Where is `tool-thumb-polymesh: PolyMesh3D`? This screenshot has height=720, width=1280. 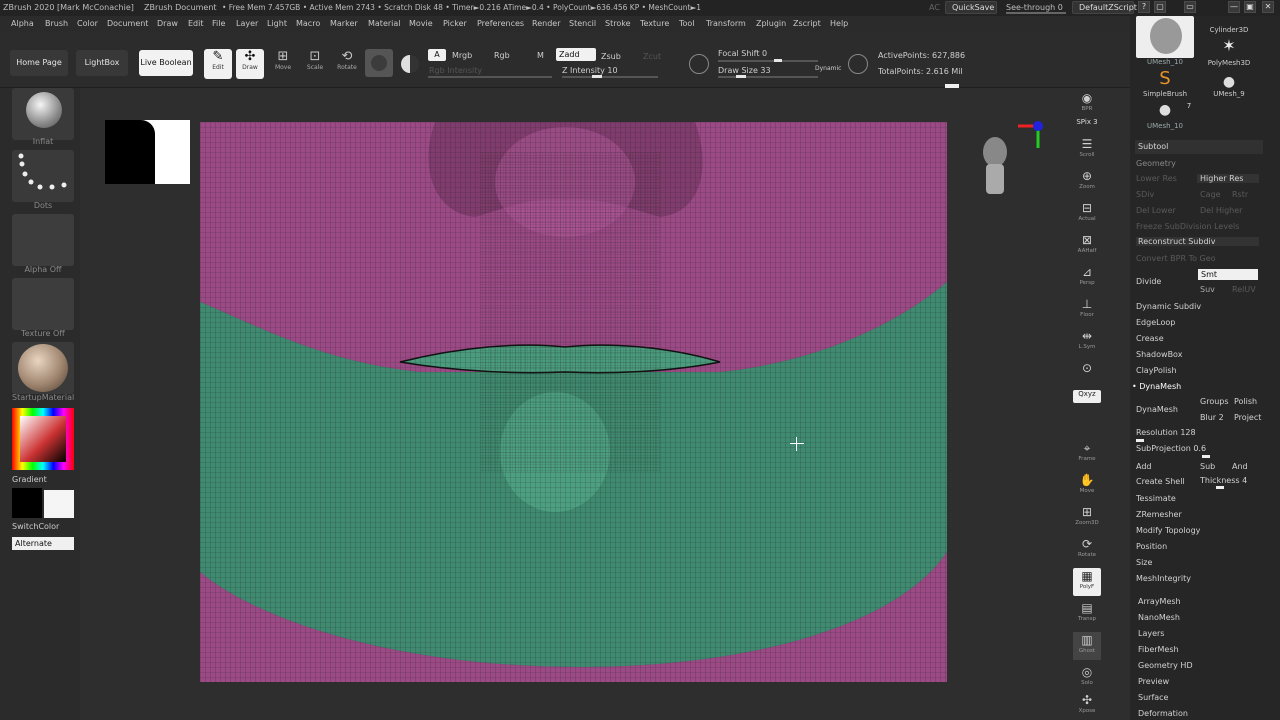 tool-thumb-polymesh: PolyMesh3D is located at coordinates (1229, 63).